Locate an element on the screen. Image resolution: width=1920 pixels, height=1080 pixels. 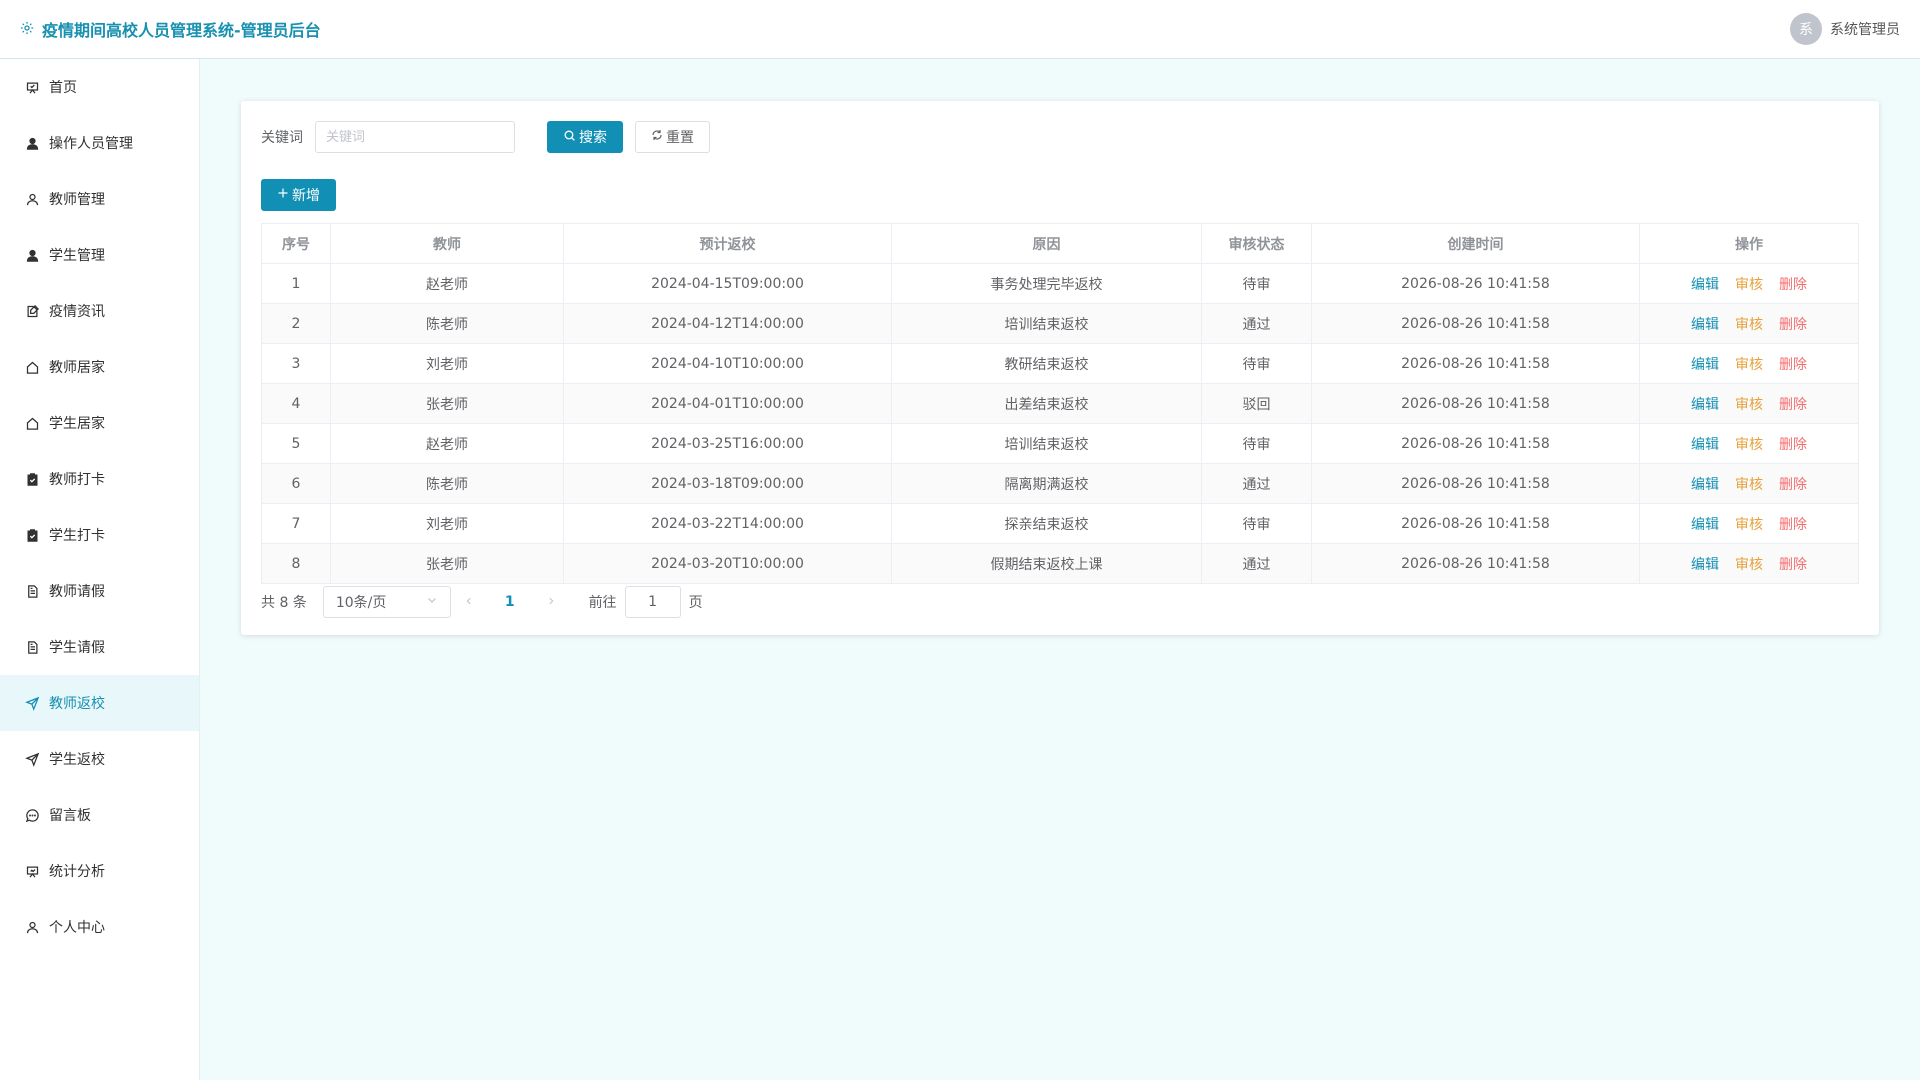
sidebar-item-7: 教师打卡 is located at coordinates (99, 479).